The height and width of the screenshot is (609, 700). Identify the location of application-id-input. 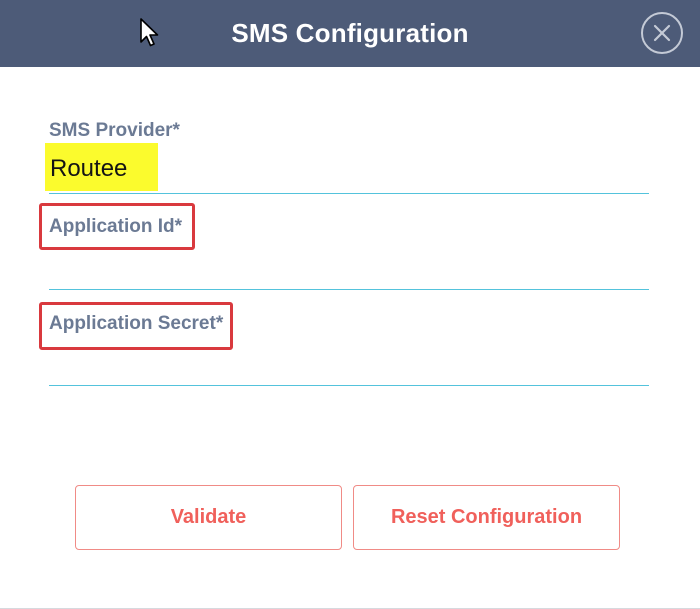
(349, 271).